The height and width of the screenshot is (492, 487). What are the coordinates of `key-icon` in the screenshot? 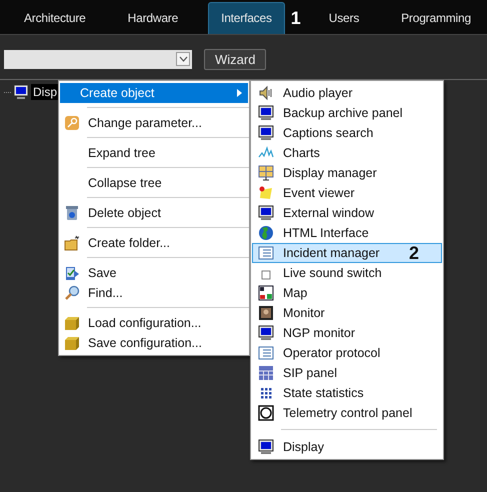 It's located at (72, 123).